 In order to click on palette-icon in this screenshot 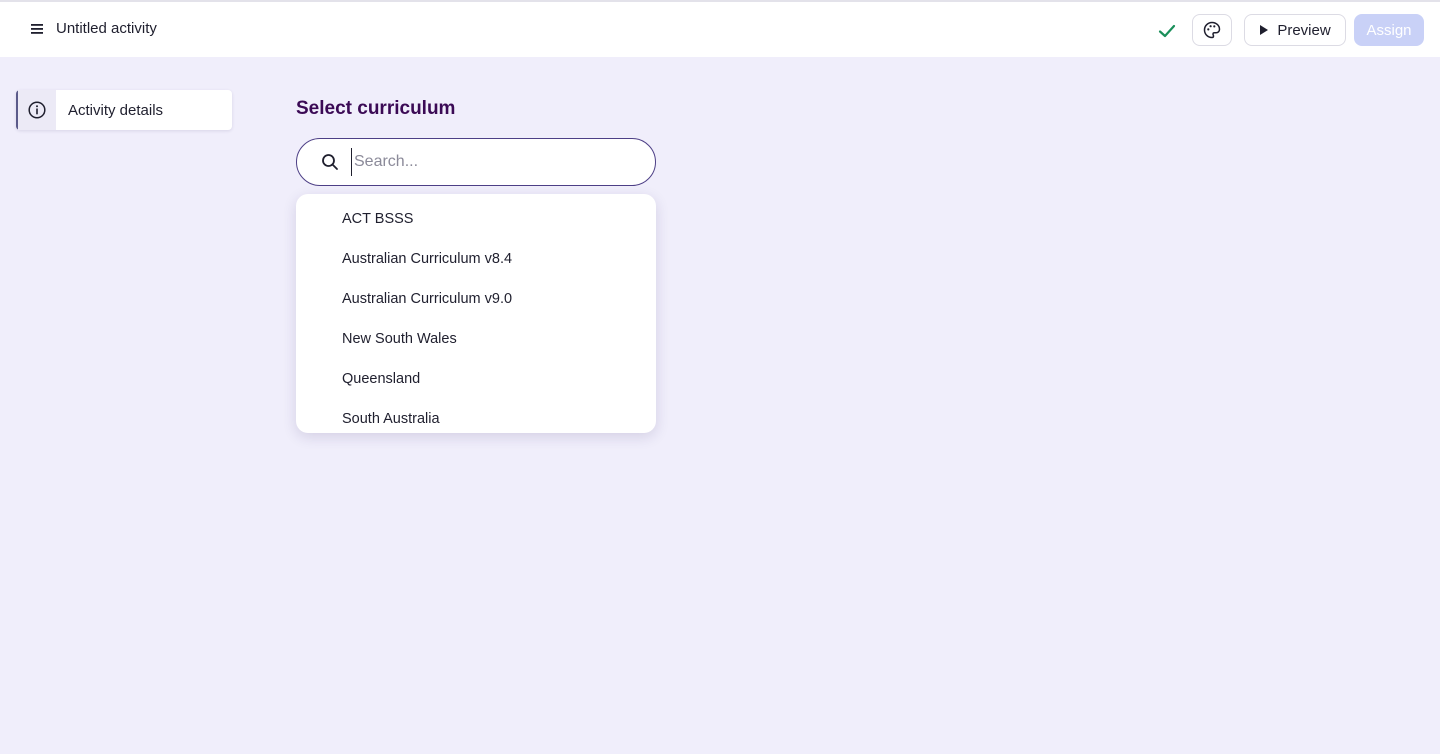, I will do `click(1212, 30)`.